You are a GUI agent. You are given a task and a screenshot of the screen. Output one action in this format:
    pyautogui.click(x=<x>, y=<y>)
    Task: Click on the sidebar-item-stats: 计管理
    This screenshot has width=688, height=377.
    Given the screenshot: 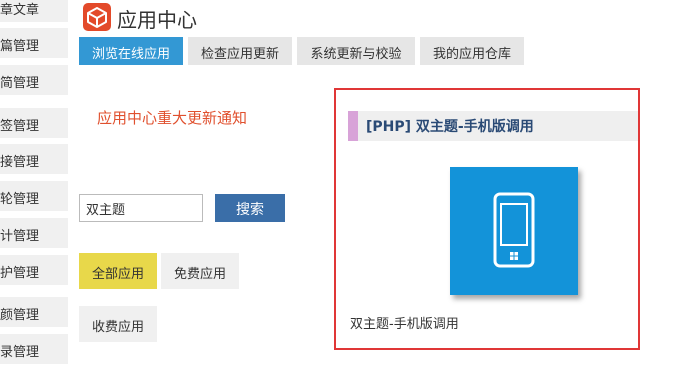 What is the action you would take?
    pyautogui.click(x=34, y=233)
    